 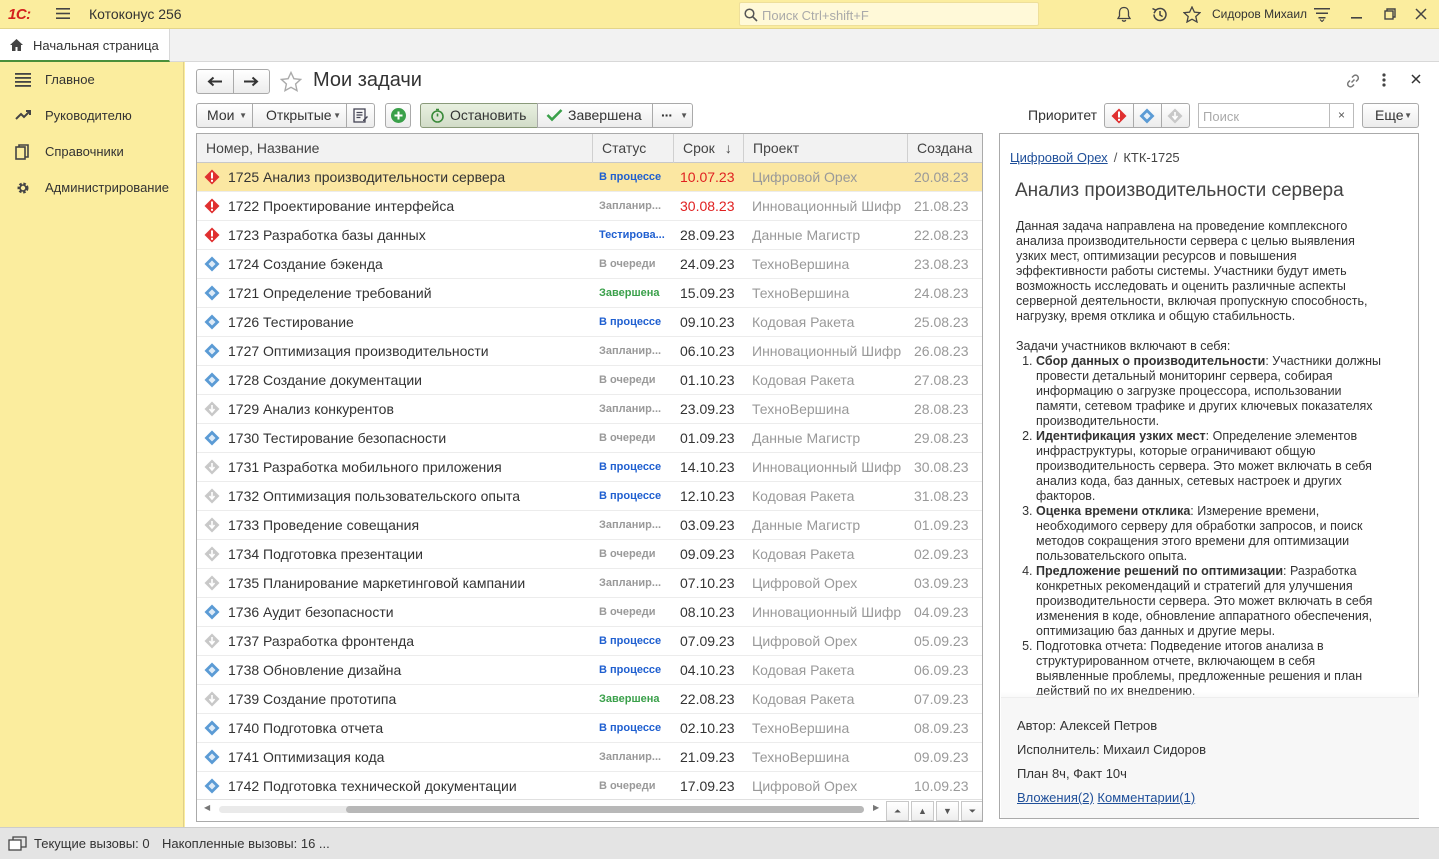 I want to click on close-form-icon, so click(x=1416, y=79).